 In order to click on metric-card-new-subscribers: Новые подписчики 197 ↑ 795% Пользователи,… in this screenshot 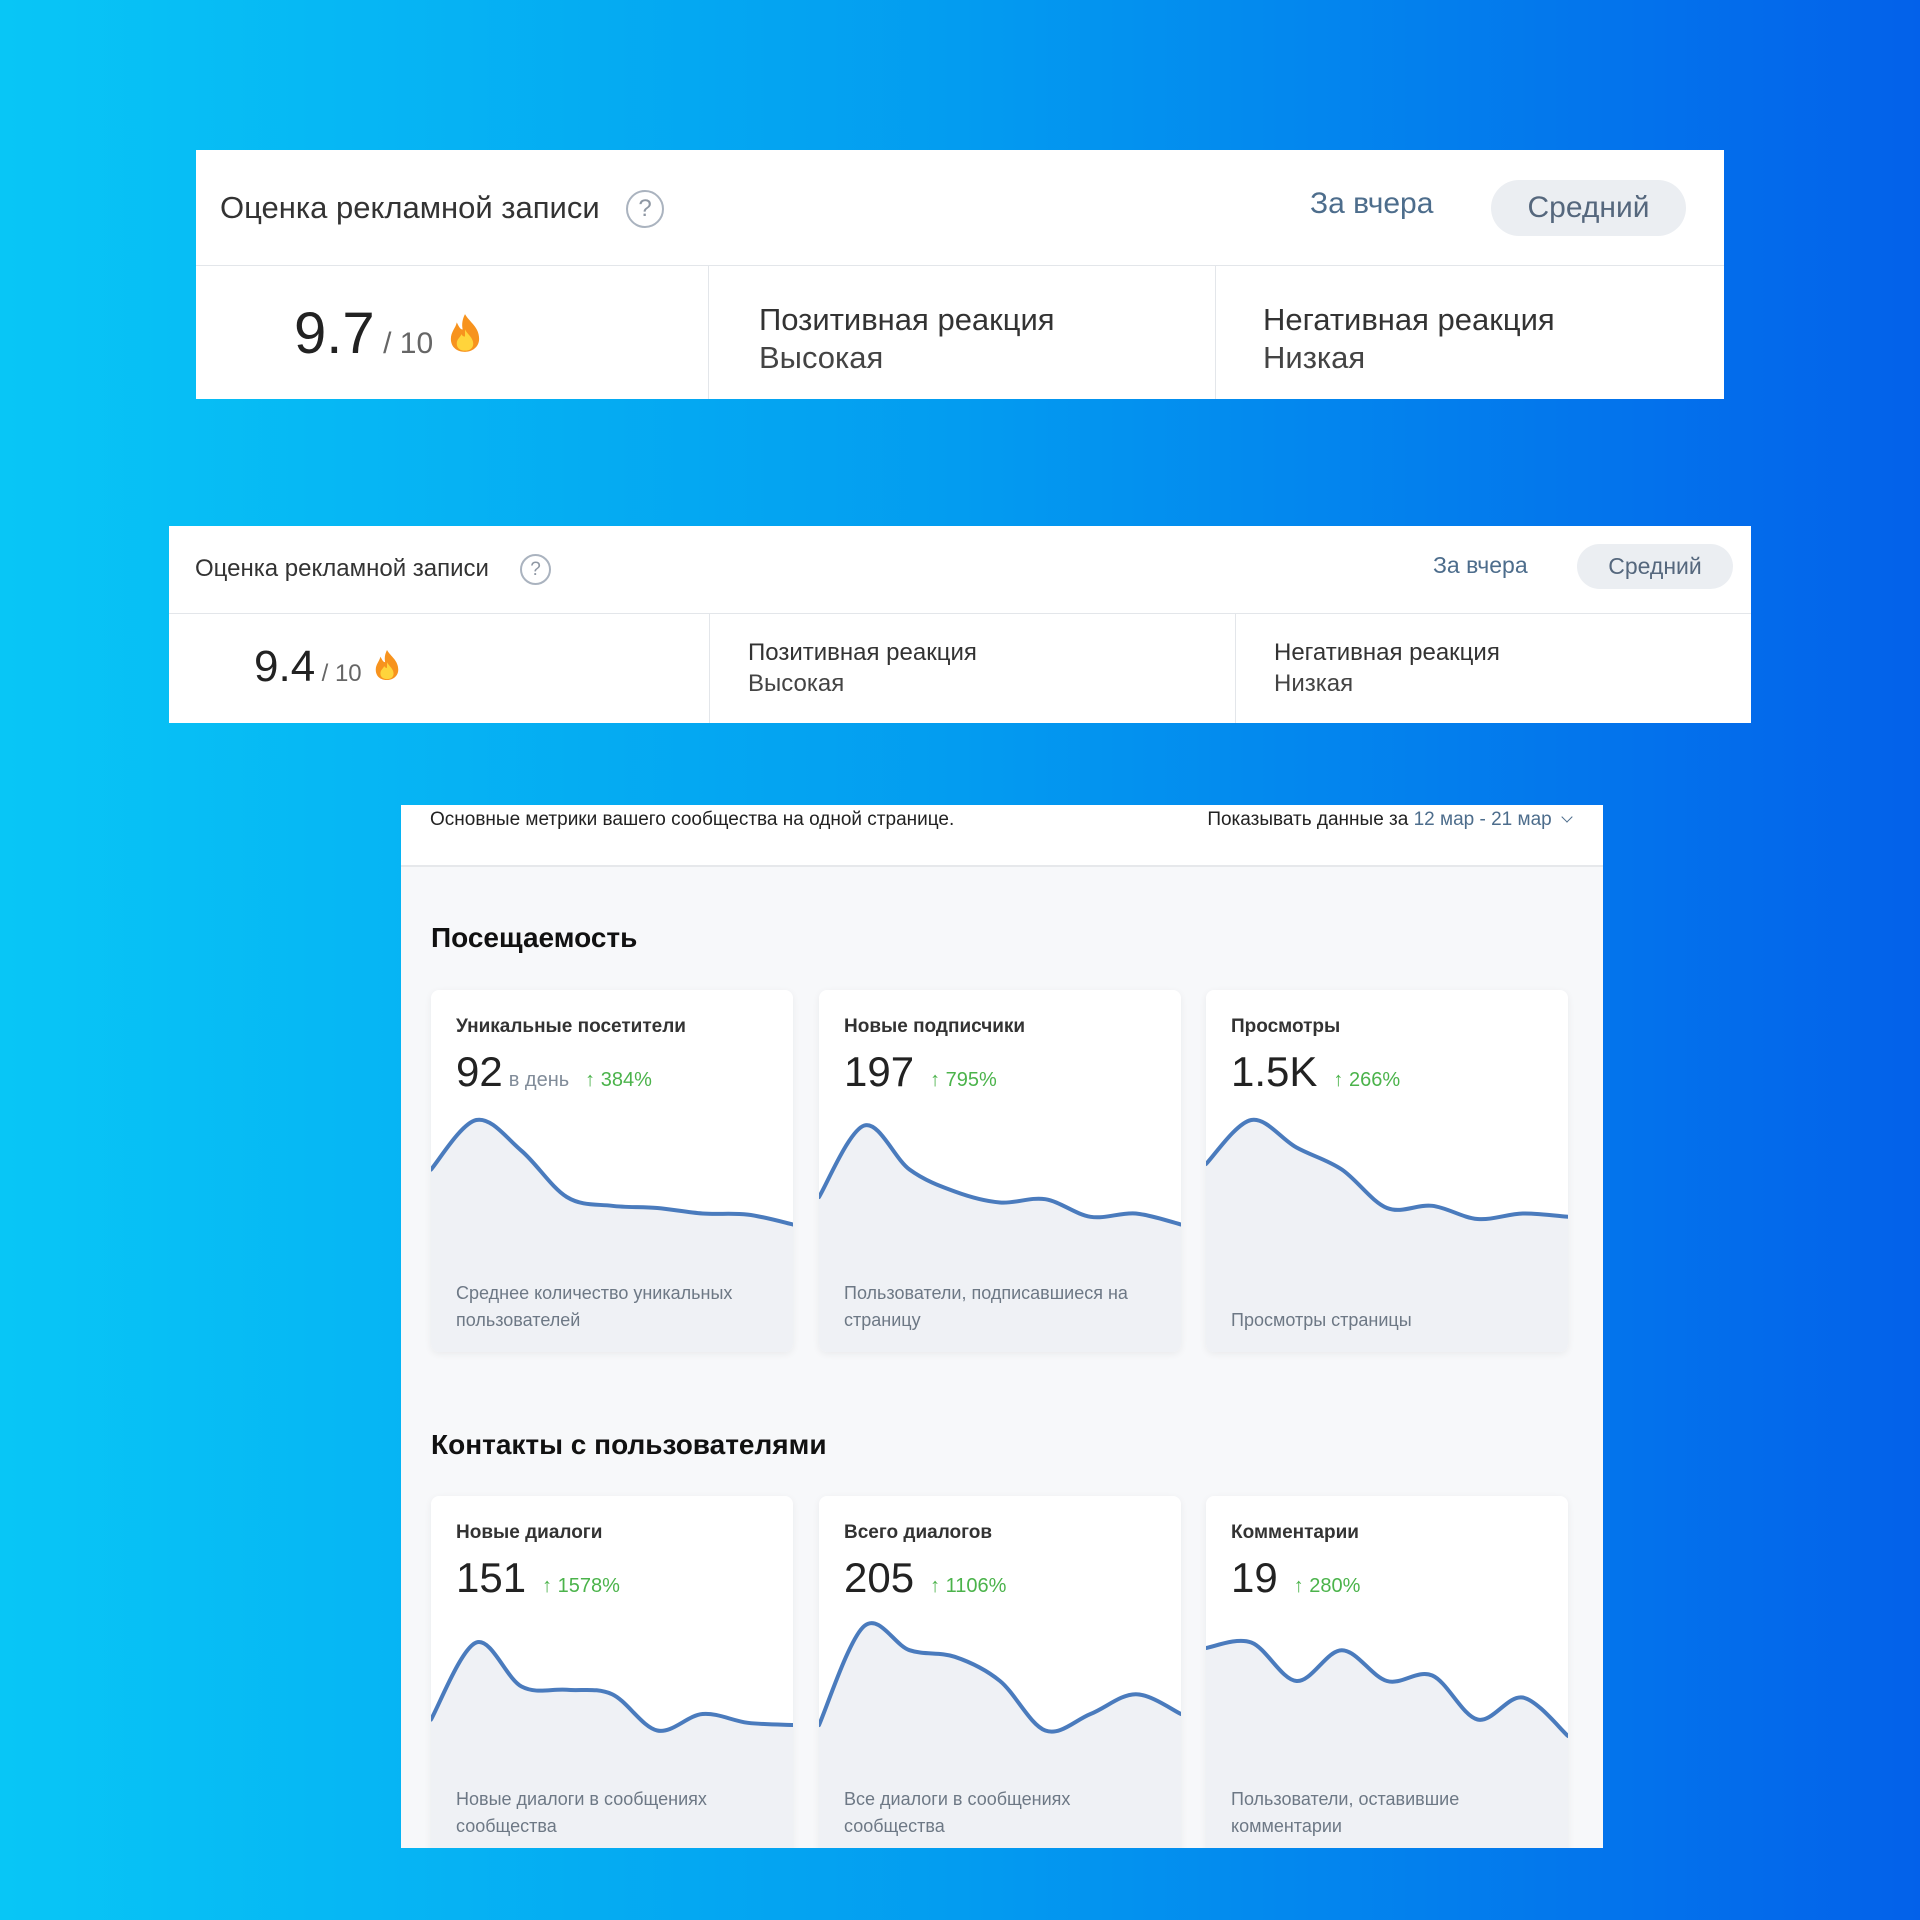, I will do `click(1000, 1171)`.